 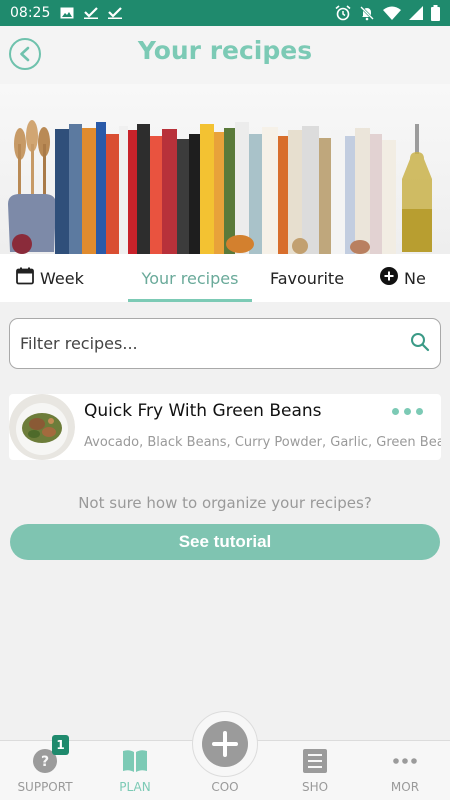 I want to click on more-options-icon, so click(x=407, y=411).